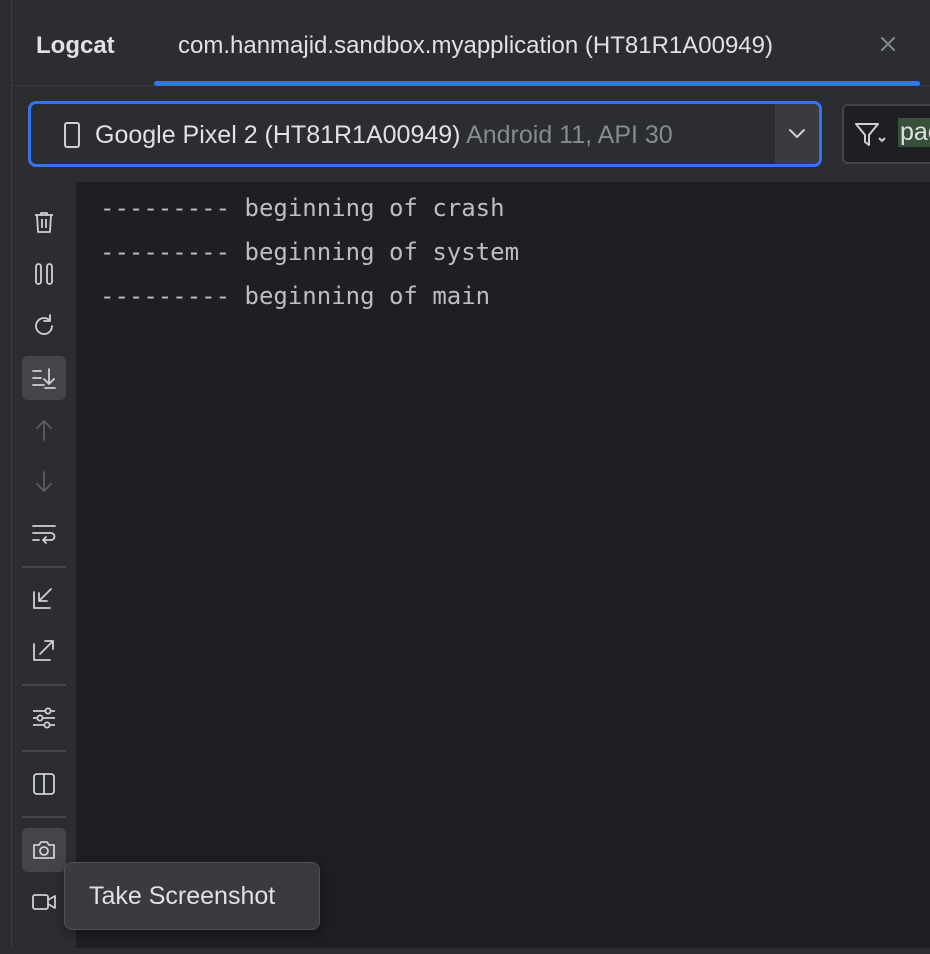 The height and width of the screenshot is (954, 930). I want to click on phone-icon, so click(72, 135).